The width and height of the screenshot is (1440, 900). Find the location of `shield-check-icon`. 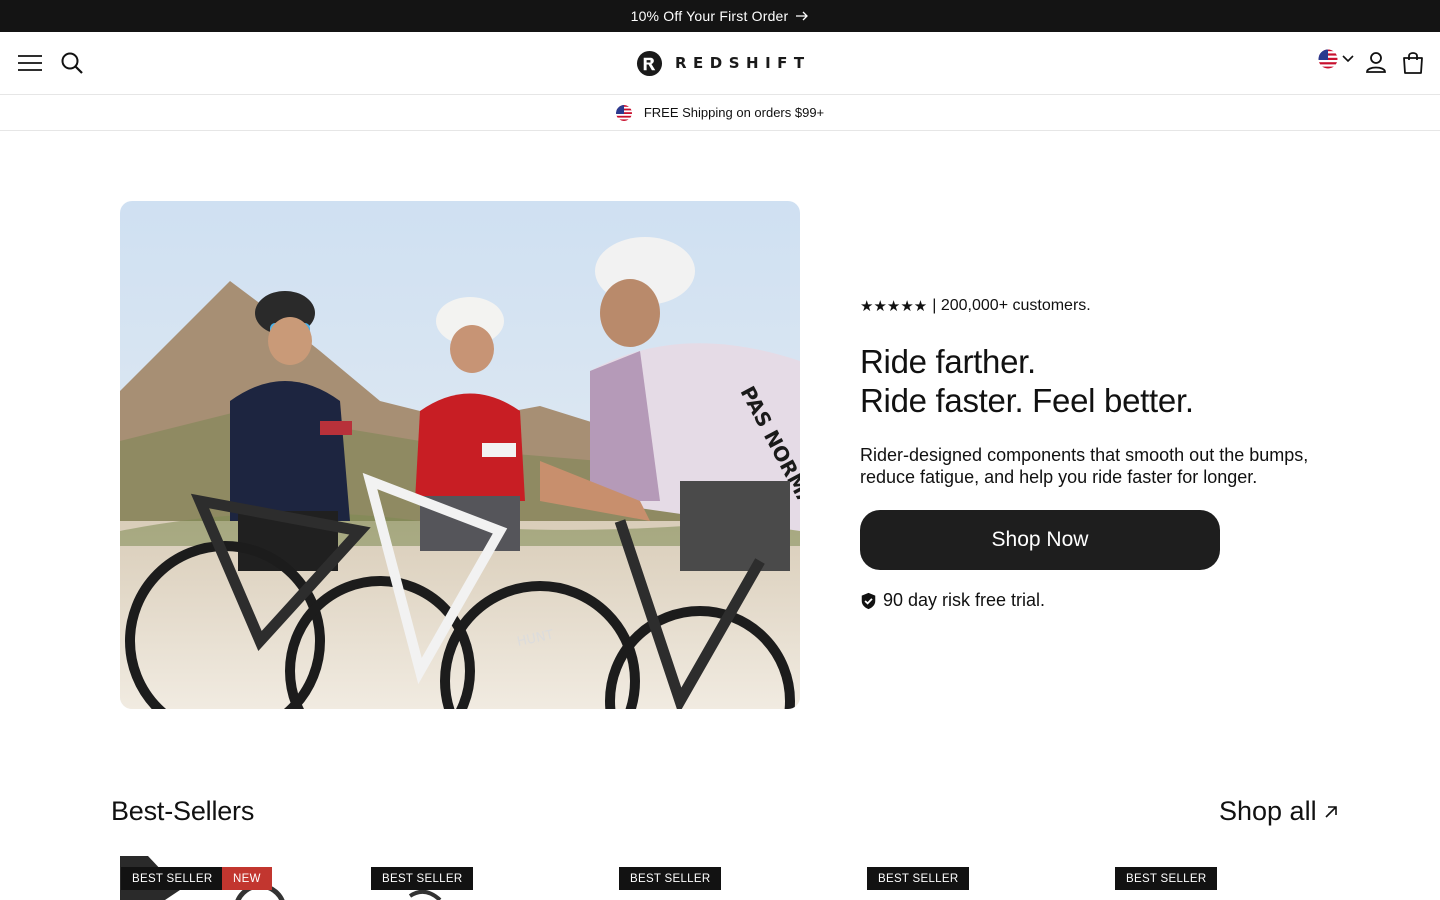

shield-check-icon is located at coordinates (868, 600).